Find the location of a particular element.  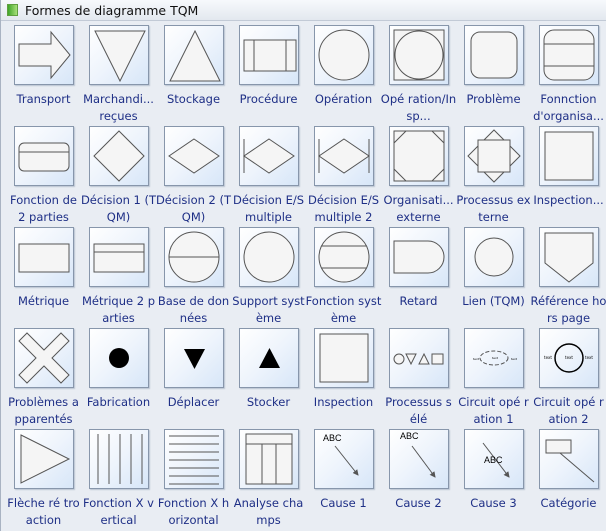

shape-item-cause-2: ABC Cause 2 is located at coordinates (418, 479).